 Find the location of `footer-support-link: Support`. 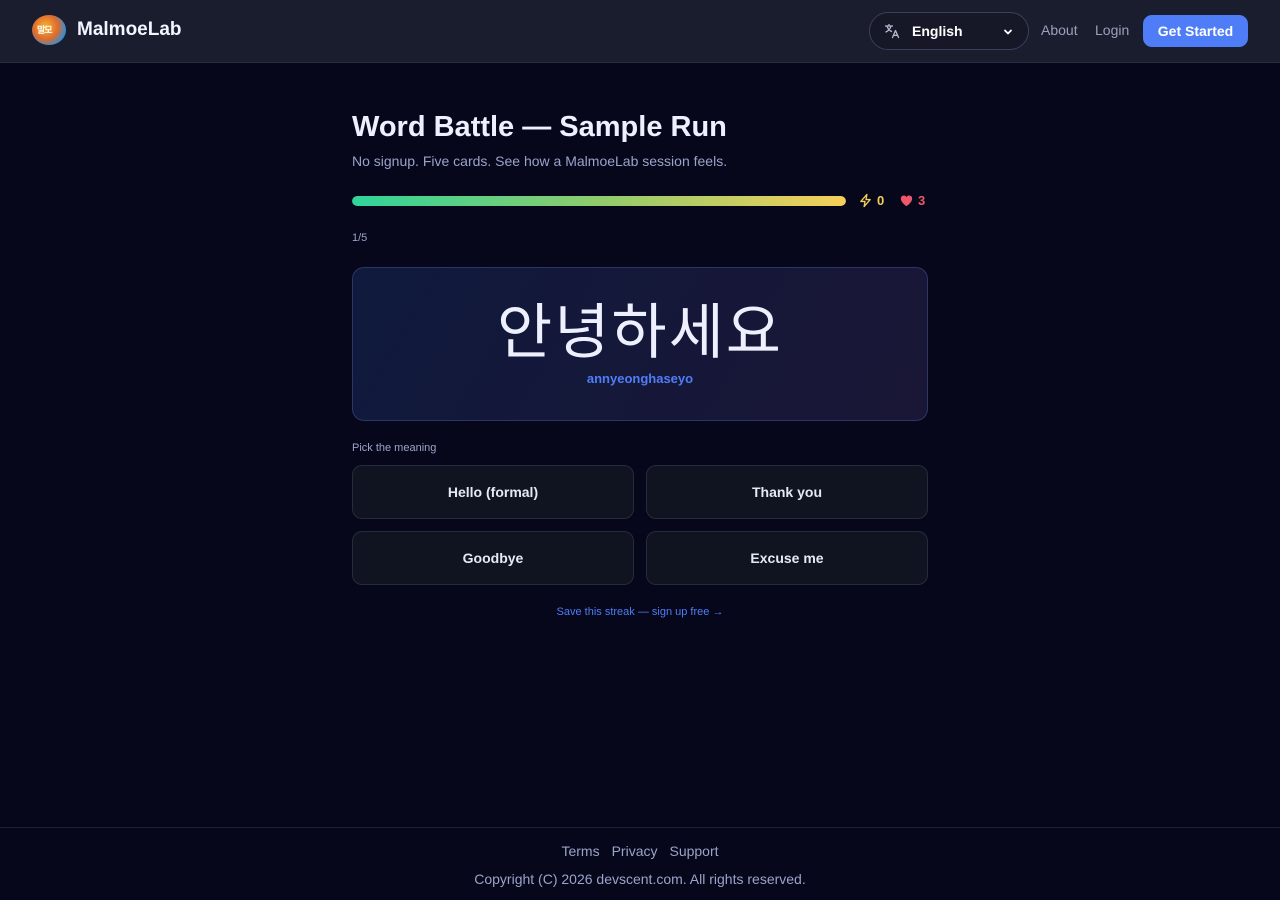

footer-support-link: Support is located at coordinates (693, 851).